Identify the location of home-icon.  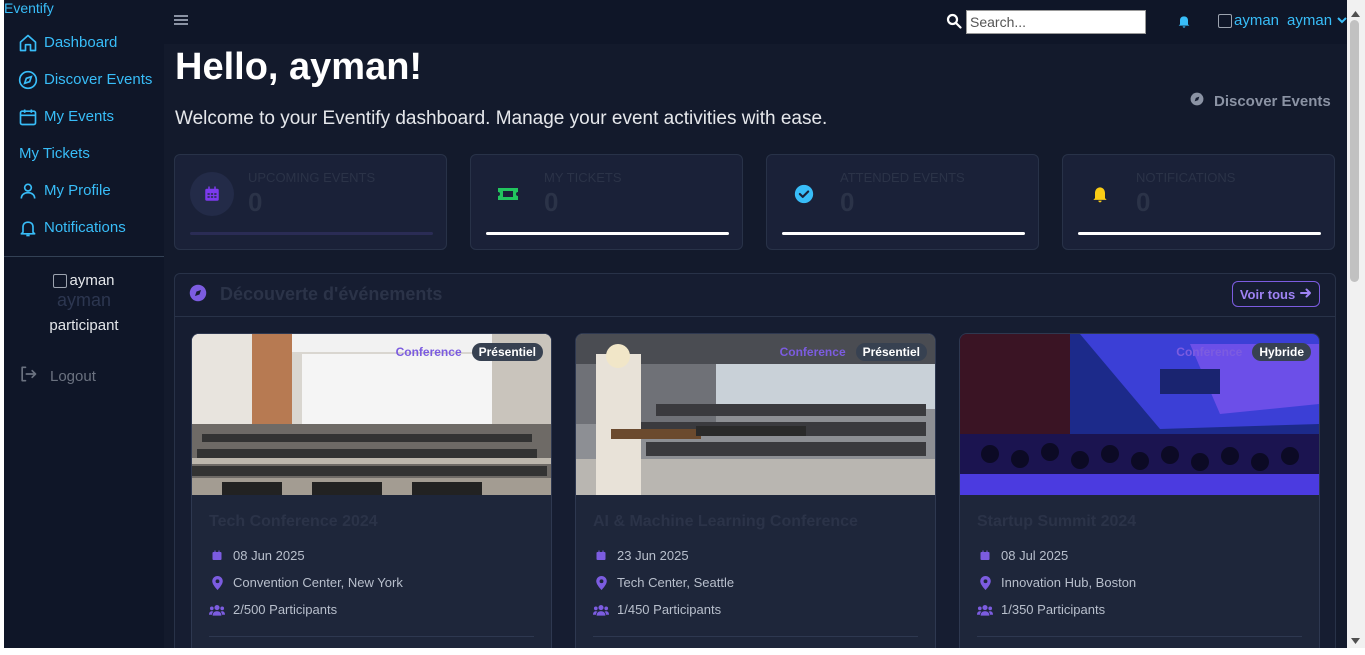
(28, 43).